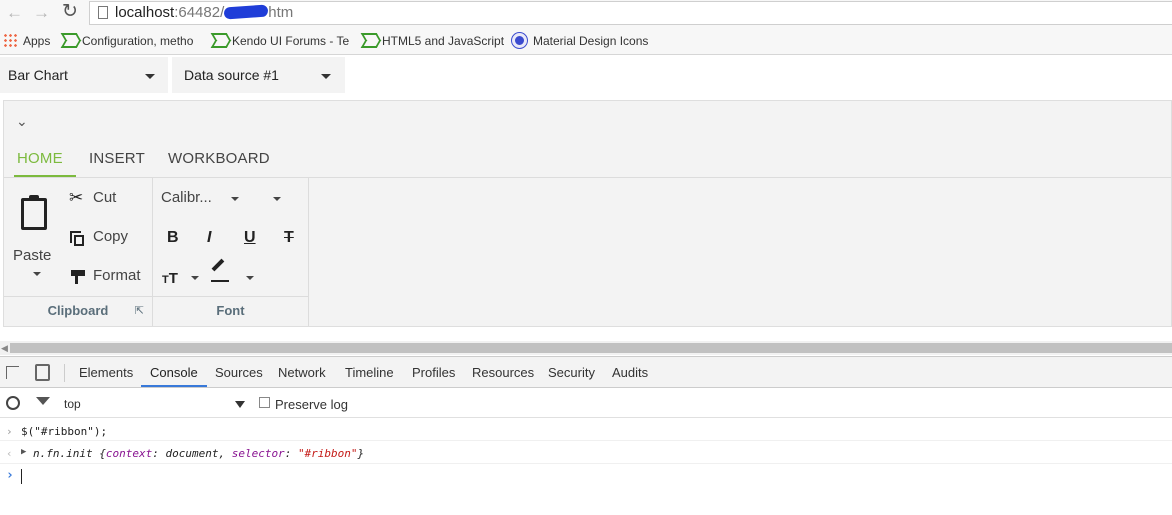  Describe the element at coordinates (10, 40) in the screenshot. I see `apps-icon` at that location.